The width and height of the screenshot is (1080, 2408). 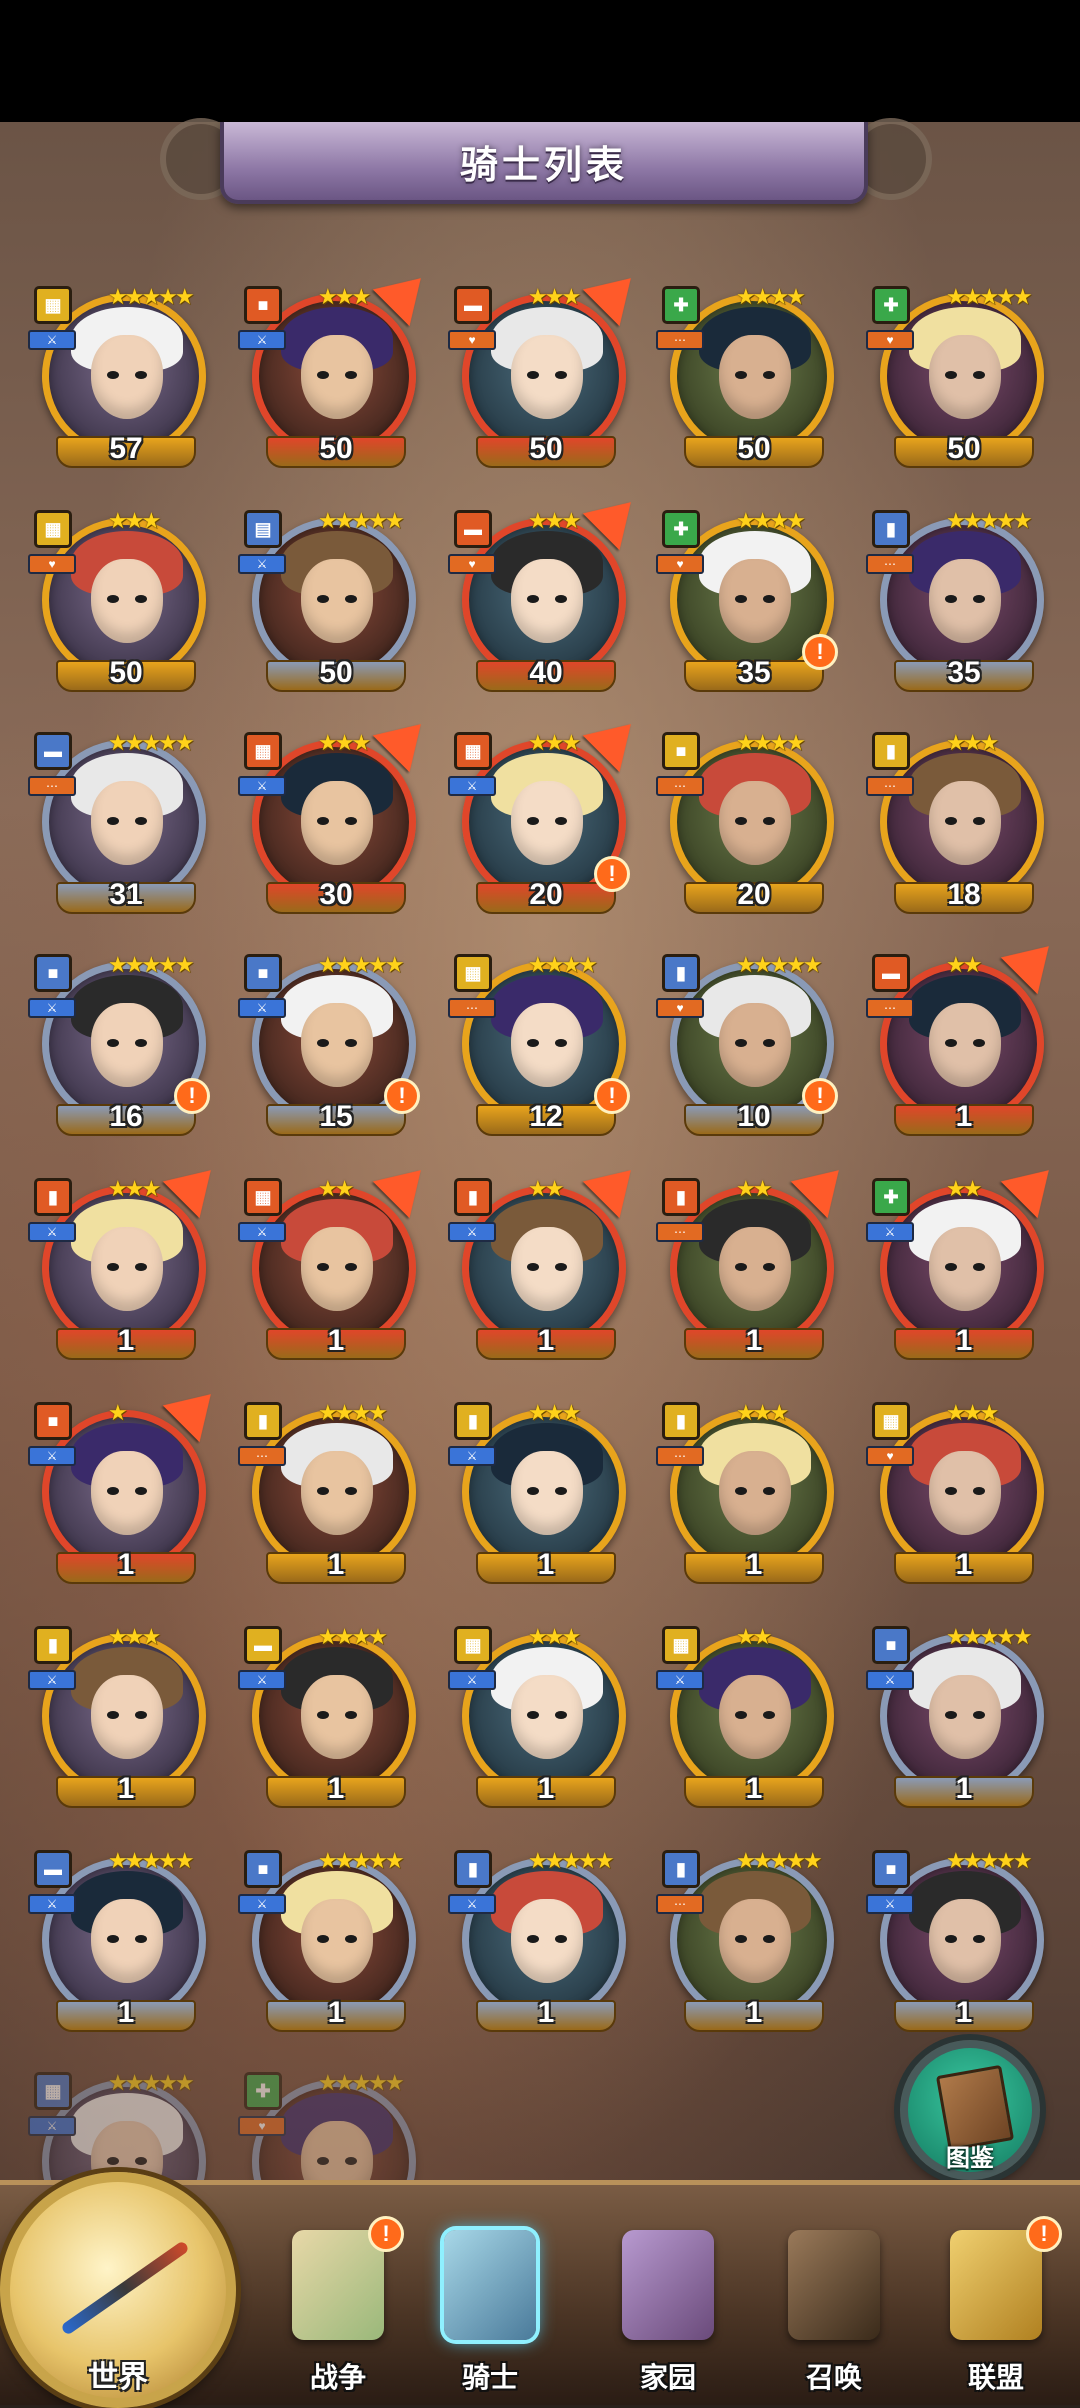 I want to click on map-icon, so click(x=338, y=2285).